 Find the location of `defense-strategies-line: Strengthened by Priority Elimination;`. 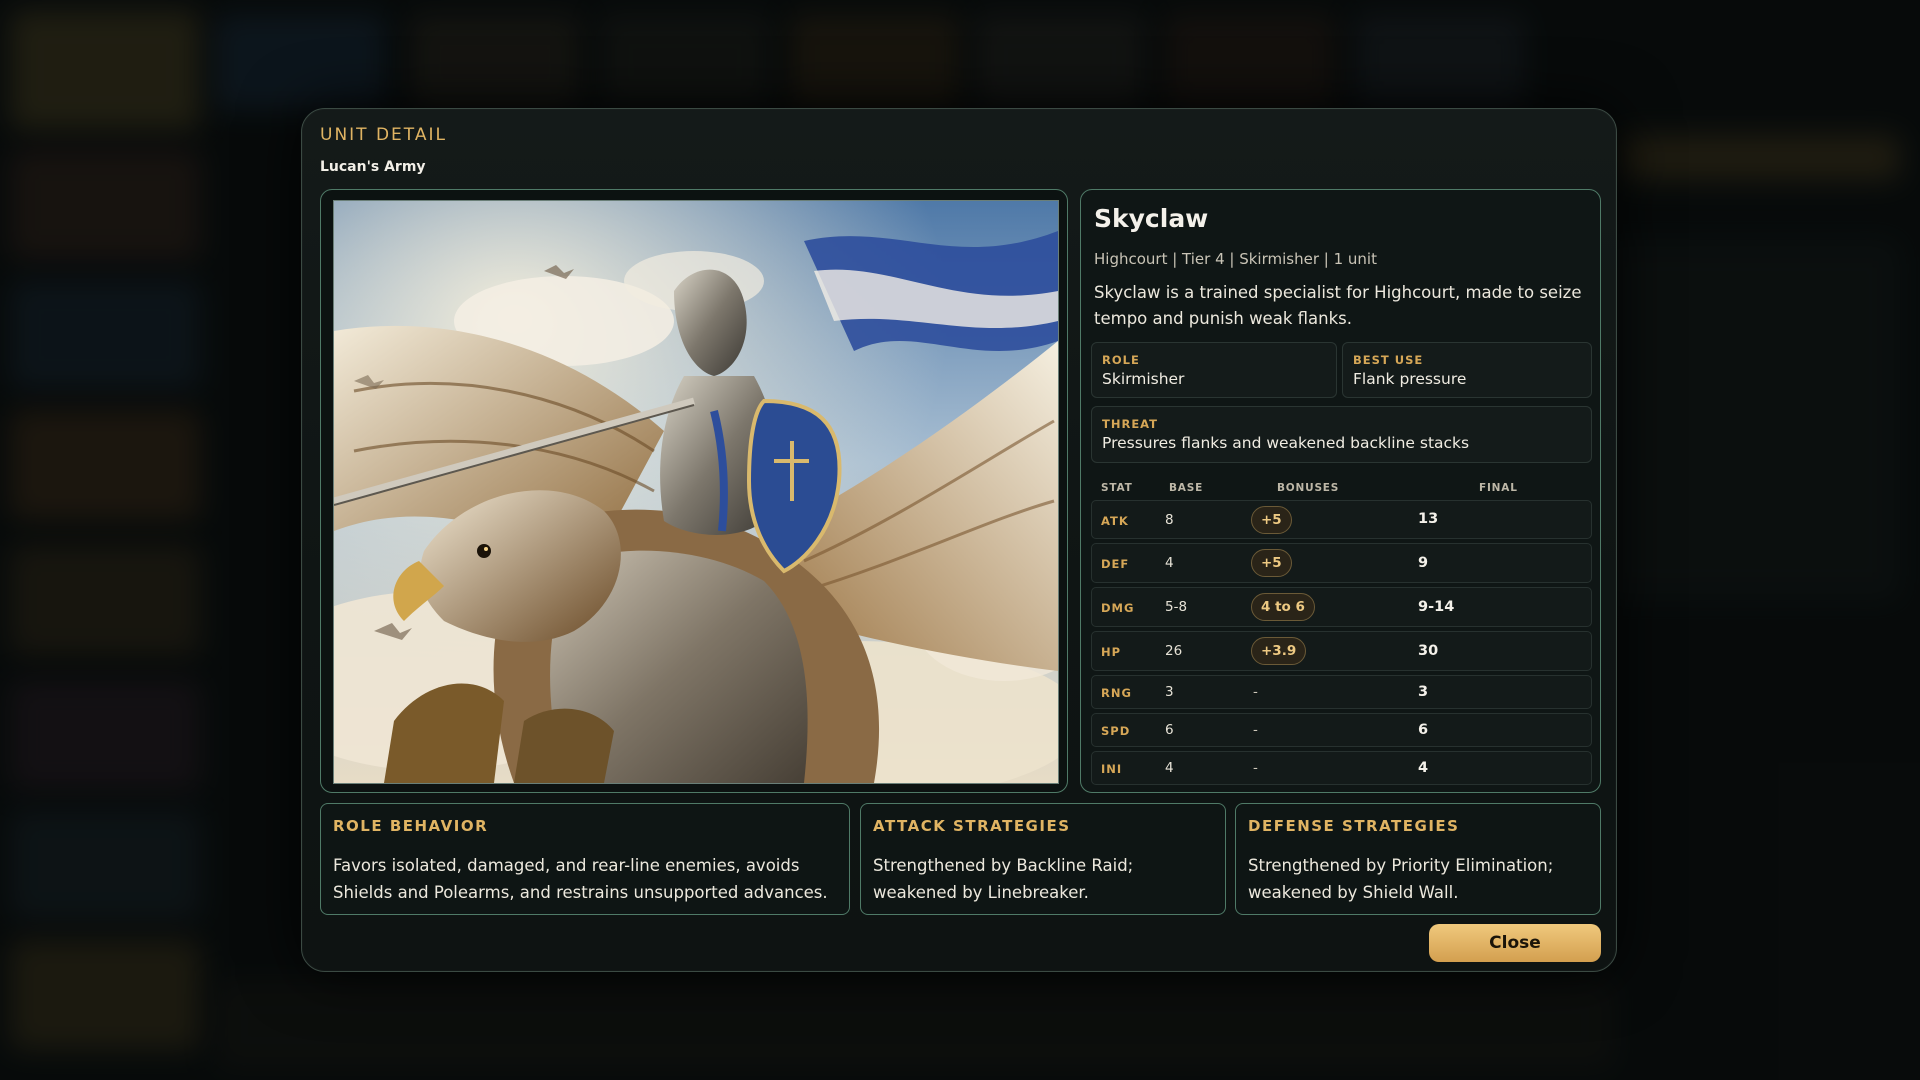

defense-strategies-line: Strengthened by Priority Elimination; is located at coordinates (1401, 865).